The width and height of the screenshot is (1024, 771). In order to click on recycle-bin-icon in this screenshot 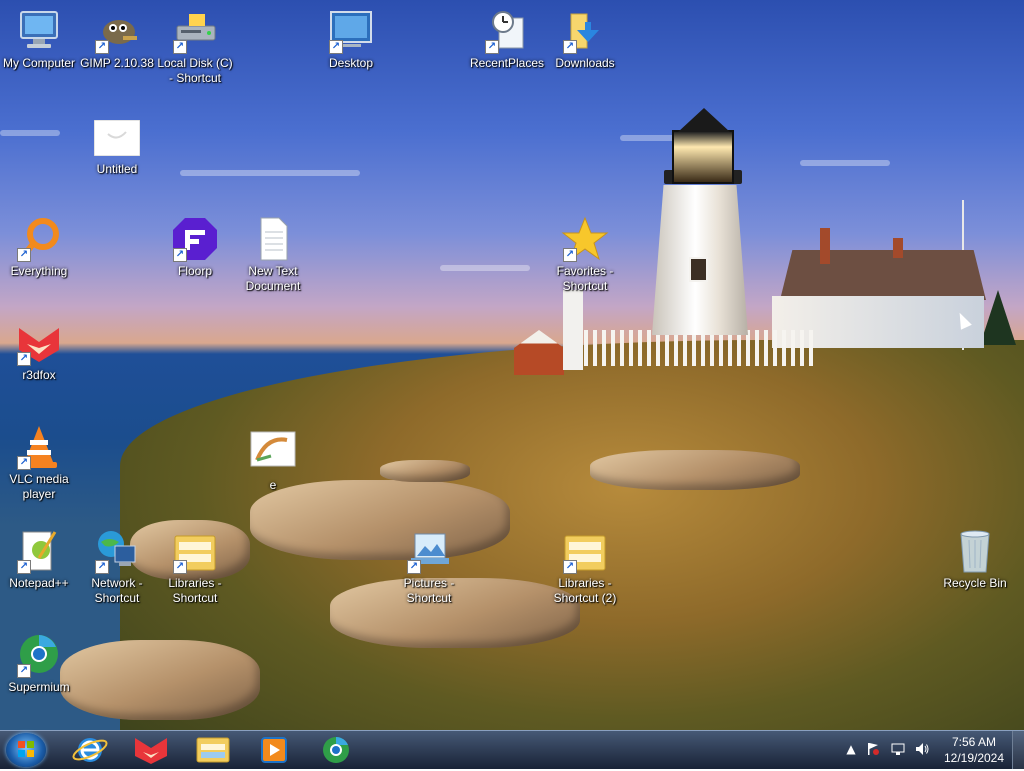, I will do `click(975, 551)`.